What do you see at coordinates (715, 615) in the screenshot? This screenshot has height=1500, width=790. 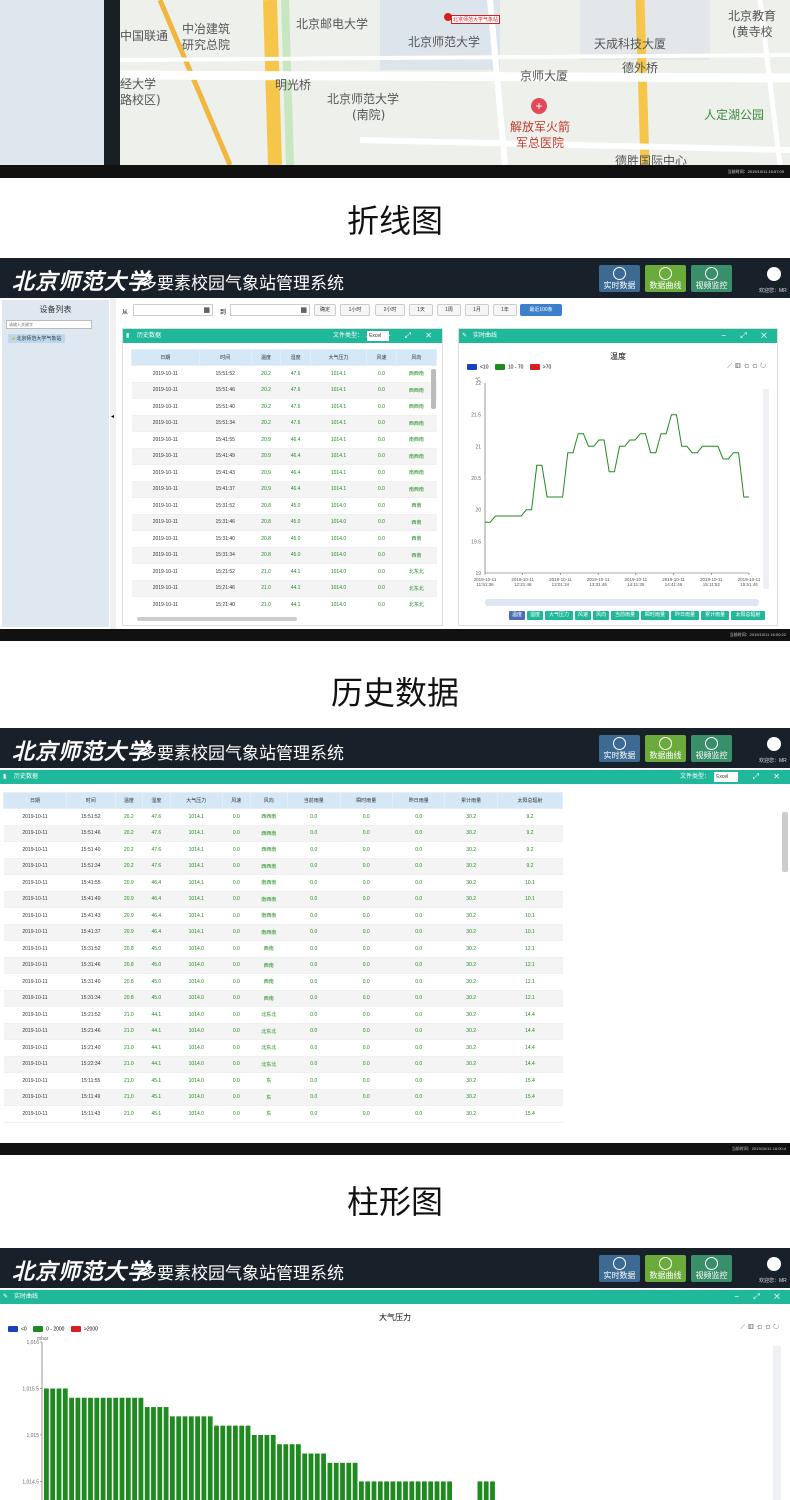 I see `metric-tag-button: 累计雨量` at bounding box center [715, 615].